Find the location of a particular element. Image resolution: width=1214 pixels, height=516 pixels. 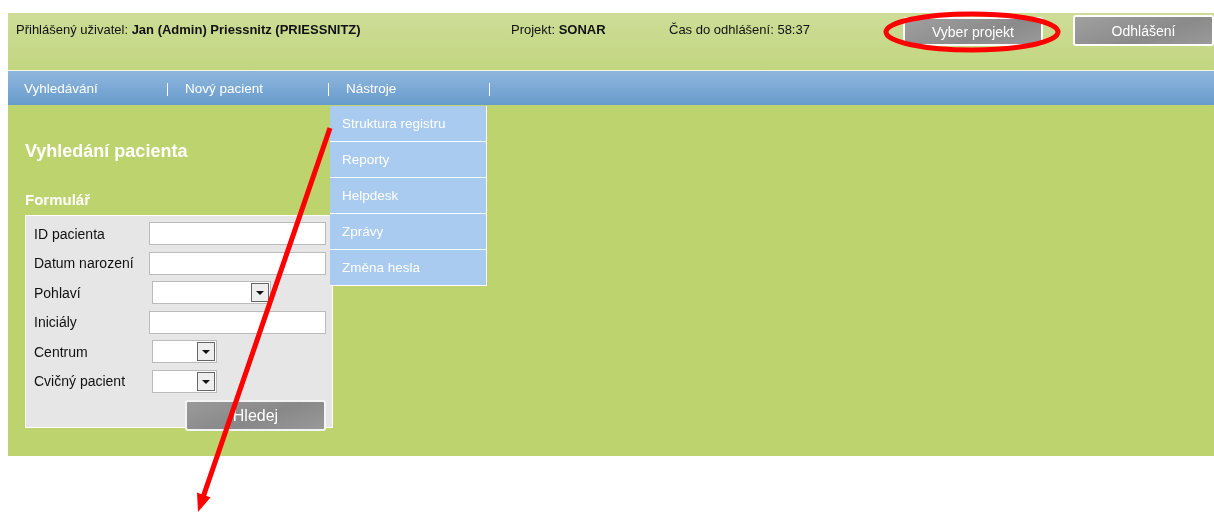

dropdown-menu-item: Struktura registru is located at coordinates (408, 124).